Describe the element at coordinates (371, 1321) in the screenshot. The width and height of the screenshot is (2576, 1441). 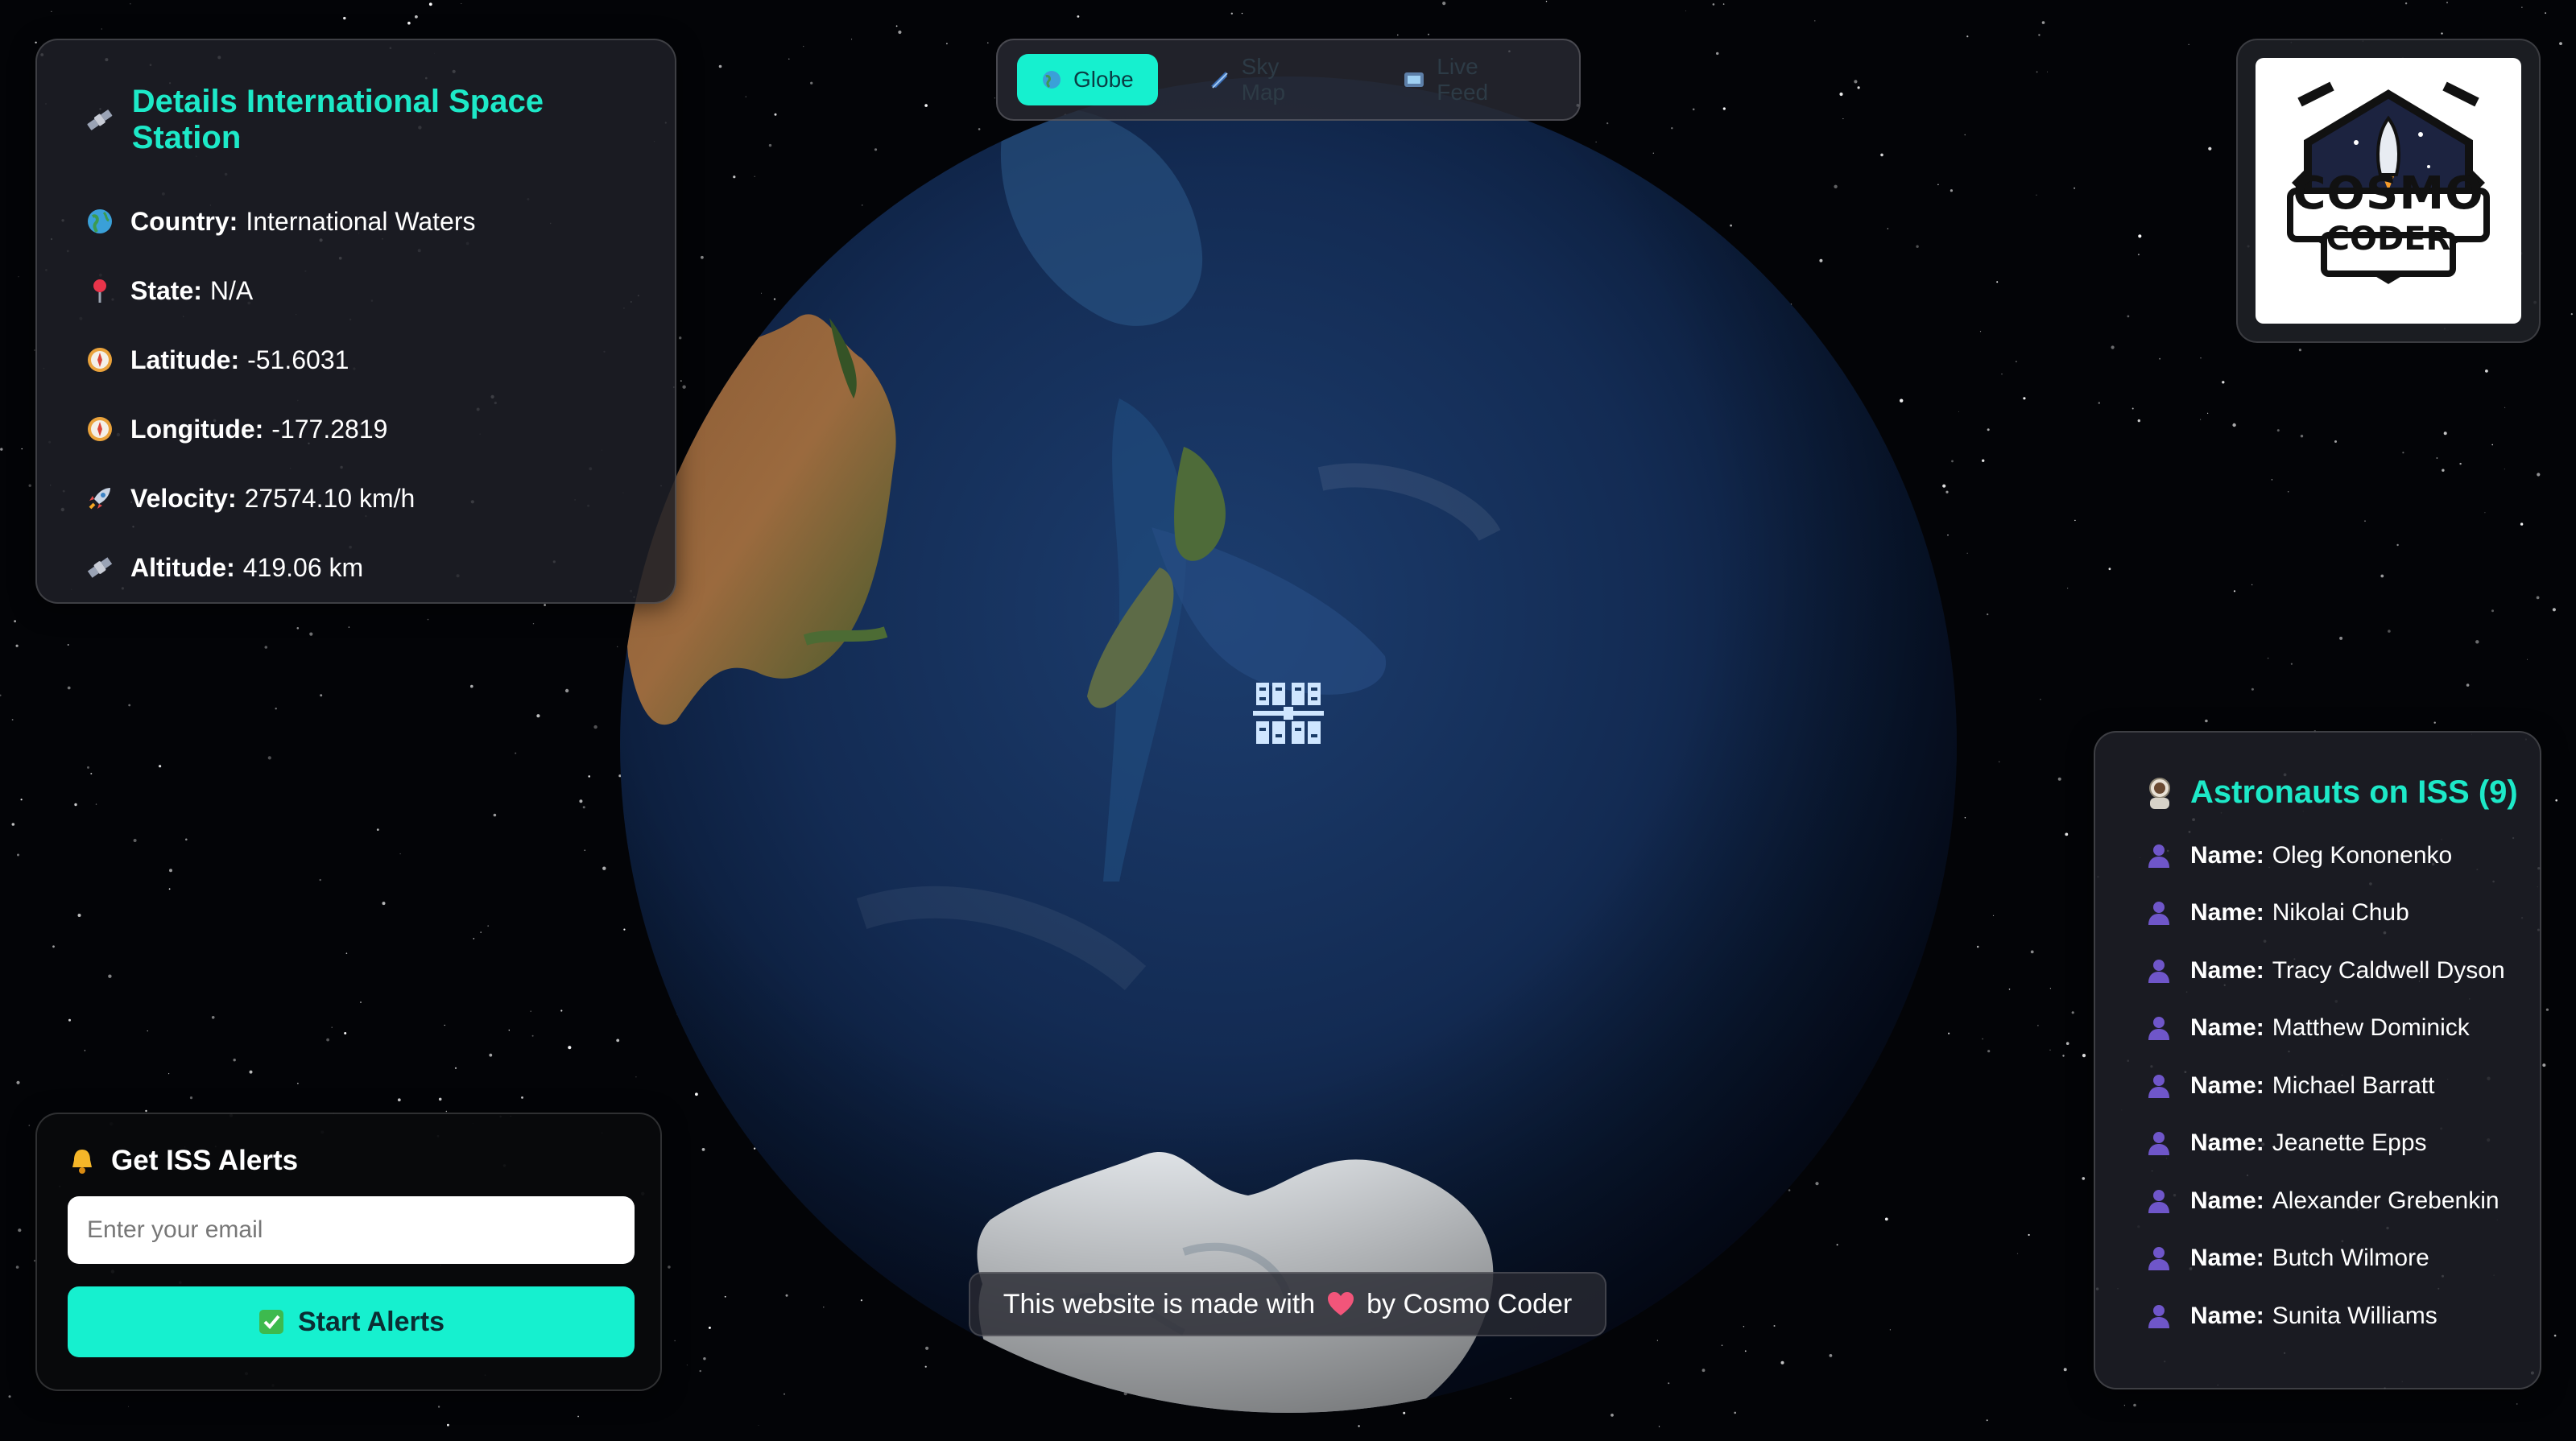
I see `start-alerts-label: Start Alerts` at that location.